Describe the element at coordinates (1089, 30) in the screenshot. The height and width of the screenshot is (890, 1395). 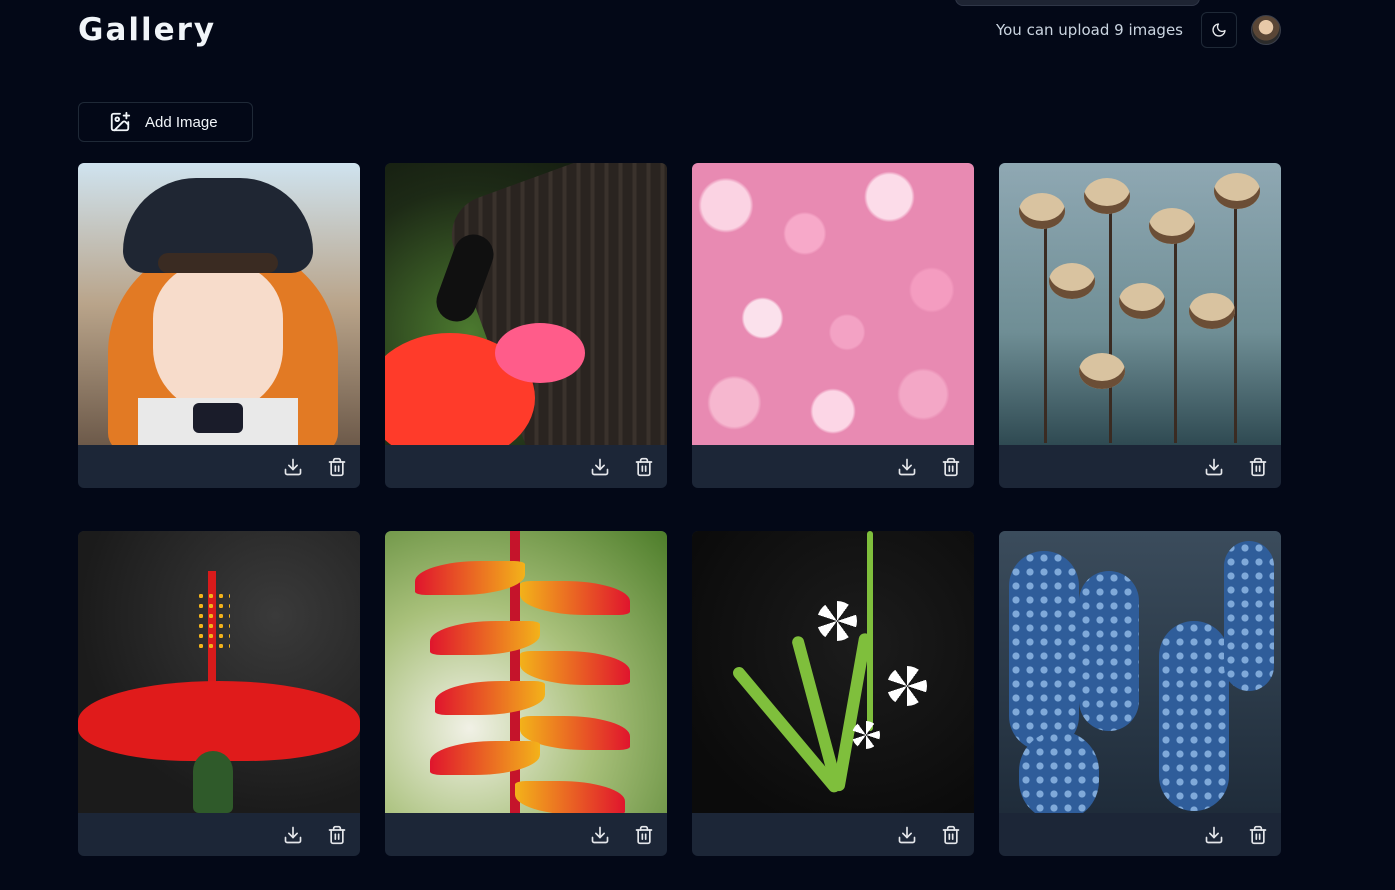
I see `upload-limit-text: You can upload 9 images` at that location.